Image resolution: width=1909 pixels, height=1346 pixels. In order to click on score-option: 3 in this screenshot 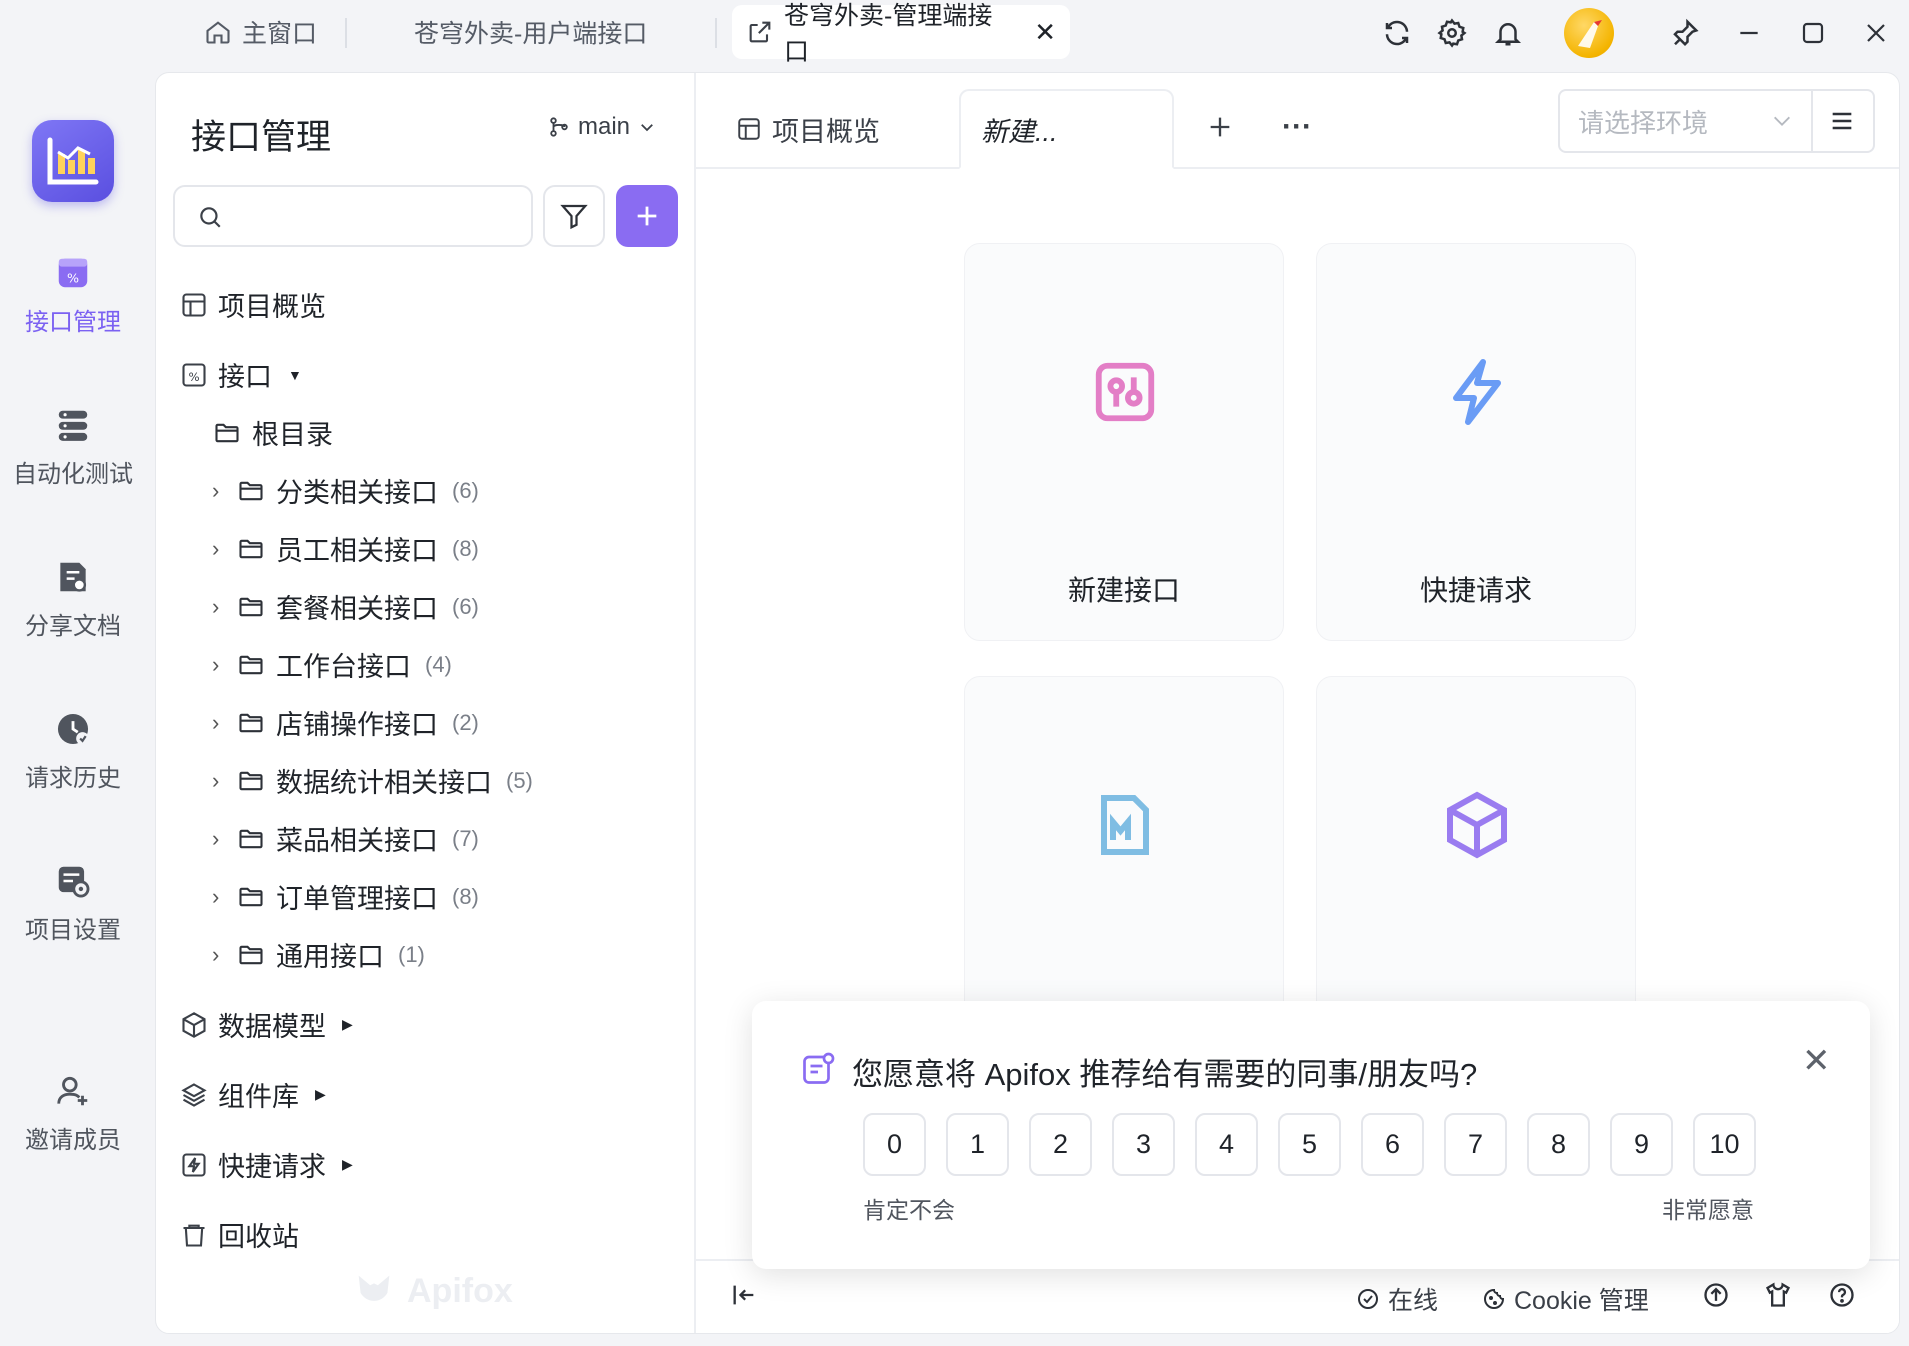, I will do `click(1143, 1144)`.